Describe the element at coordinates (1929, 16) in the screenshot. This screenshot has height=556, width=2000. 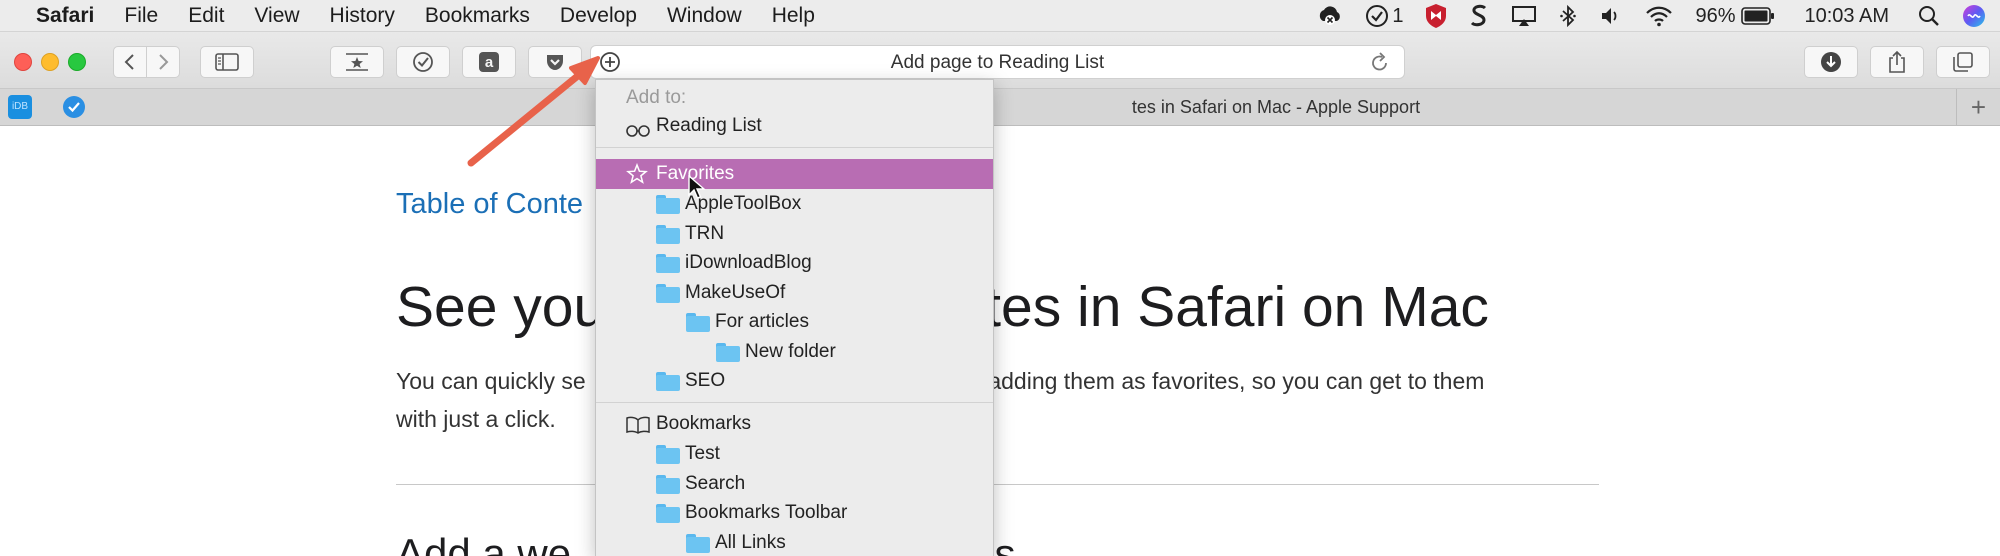
I see `spotlight-search-icon` at that location.